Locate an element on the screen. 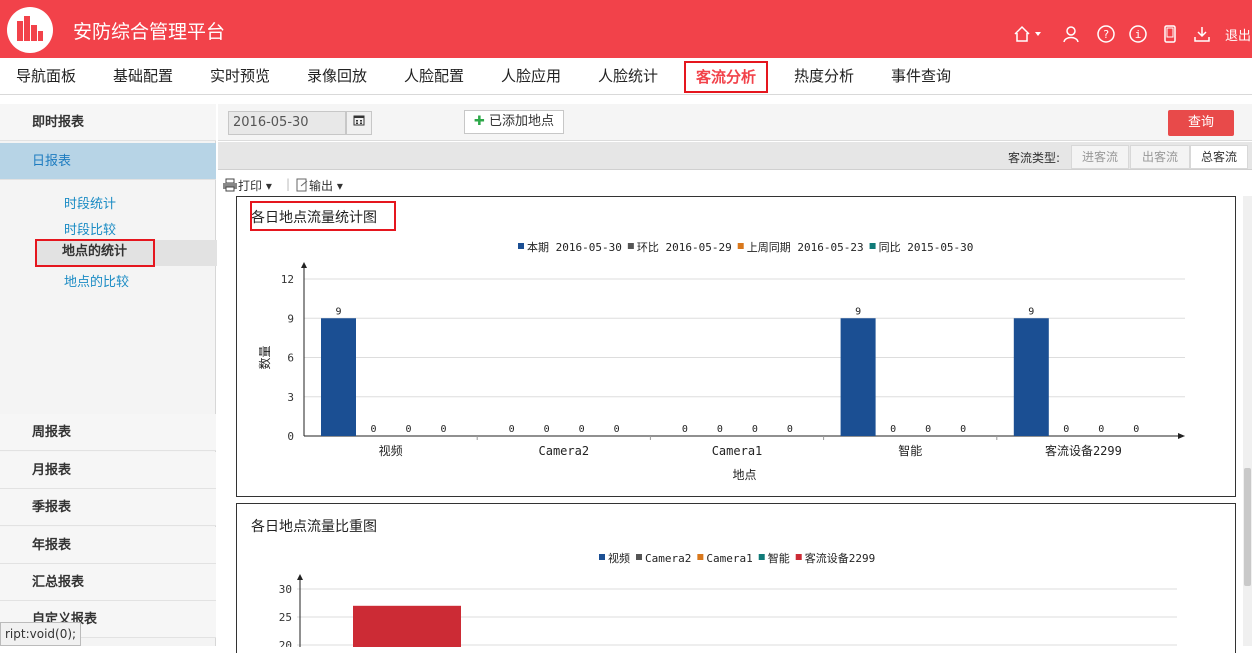 This screenshot has height=653, width=1252. legend2-label-4: 客流设备2299 is located at coordinates (840, 558).